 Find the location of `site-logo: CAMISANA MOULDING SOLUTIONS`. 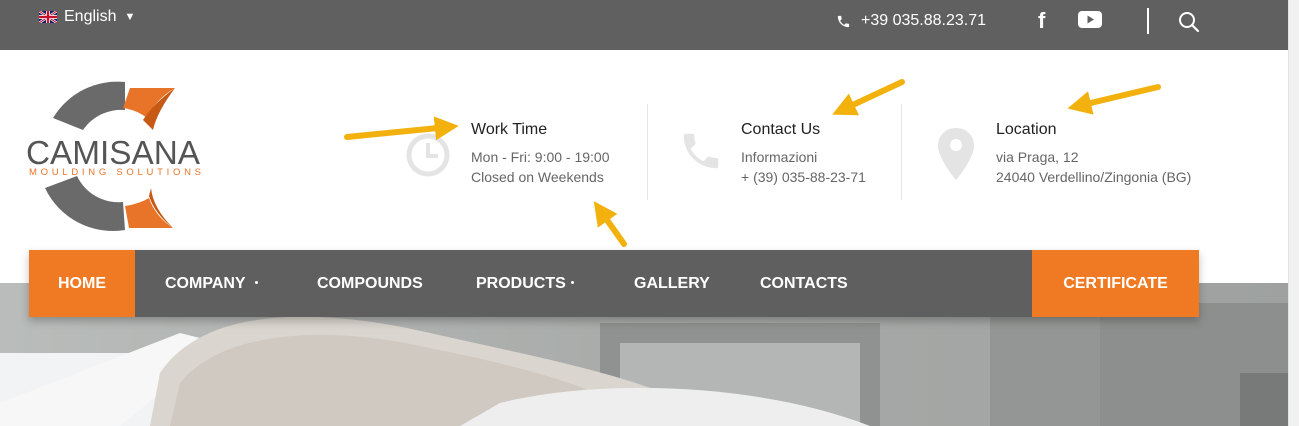

site-logo: CAMISANA MOULDING SOLUTIONS is located at coordinates (117, 155).